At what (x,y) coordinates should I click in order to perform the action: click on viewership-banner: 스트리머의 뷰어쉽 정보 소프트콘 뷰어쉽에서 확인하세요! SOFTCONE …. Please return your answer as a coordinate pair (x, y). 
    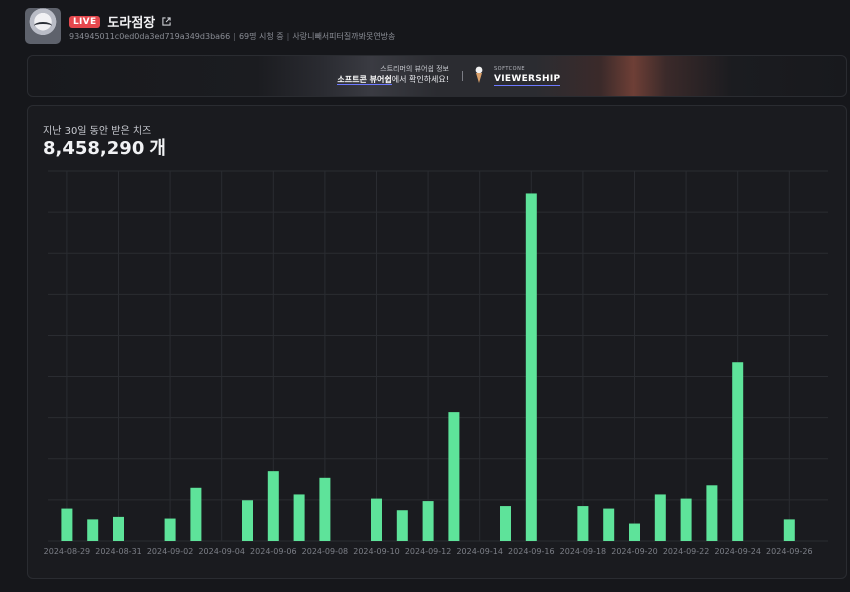
    Looking at the image, I should click on (437, 76).